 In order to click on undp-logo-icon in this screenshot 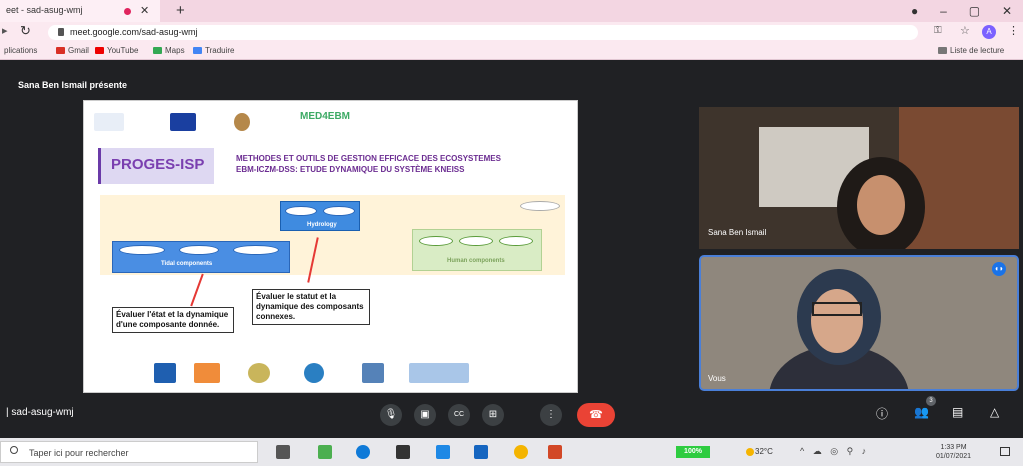, I will do `click(165, 373)`.